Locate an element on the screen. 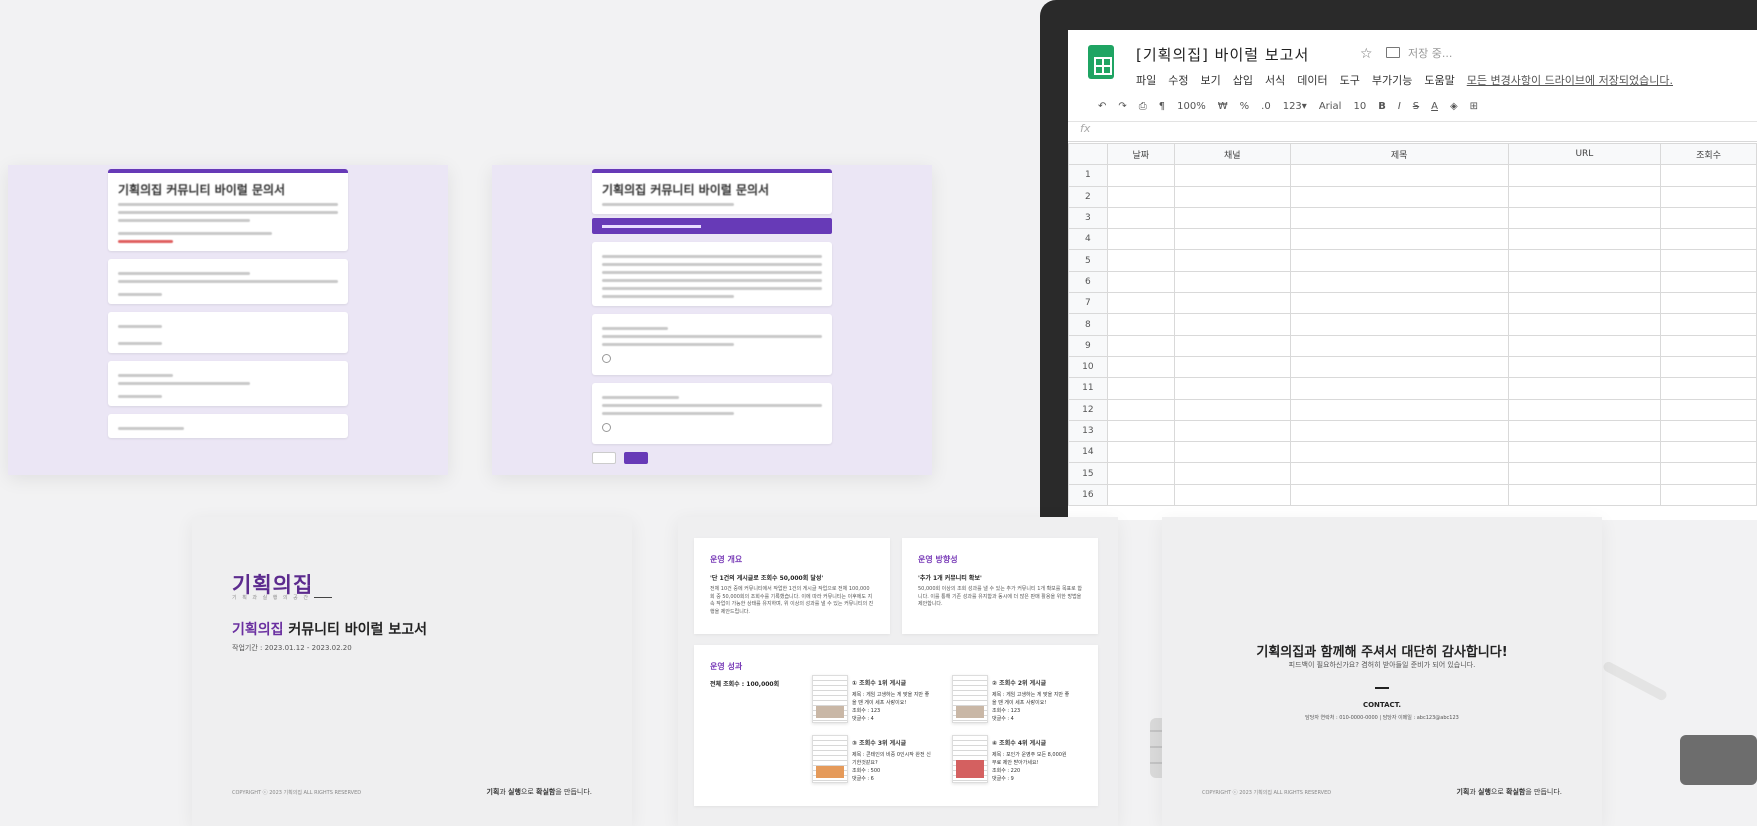 The height and width of the screenshot is (826, 1757). row-number: 15 is located at coordinates (1088, 473).